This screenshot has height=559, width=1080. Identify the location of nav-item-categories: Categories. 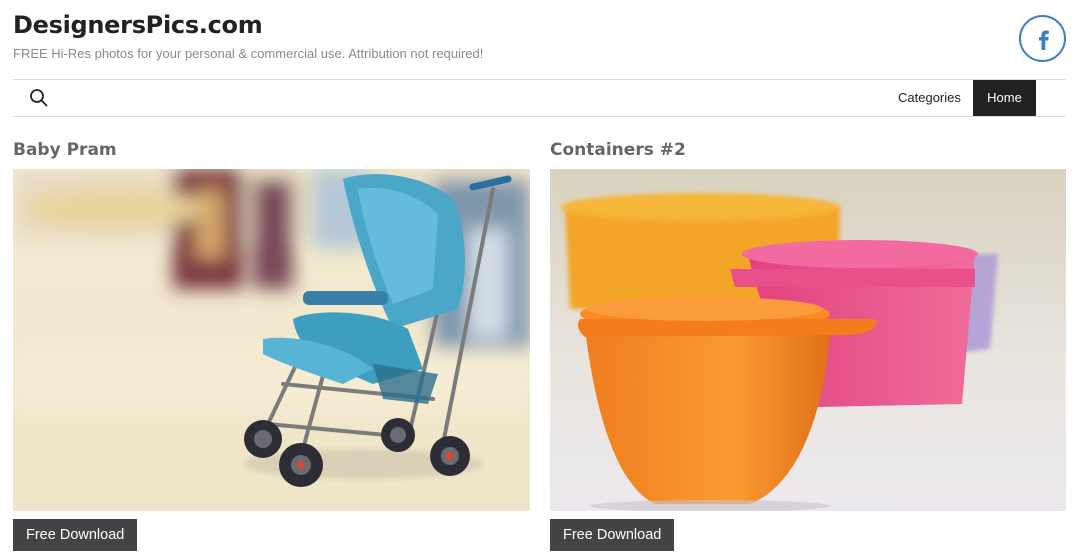
(929, 98).